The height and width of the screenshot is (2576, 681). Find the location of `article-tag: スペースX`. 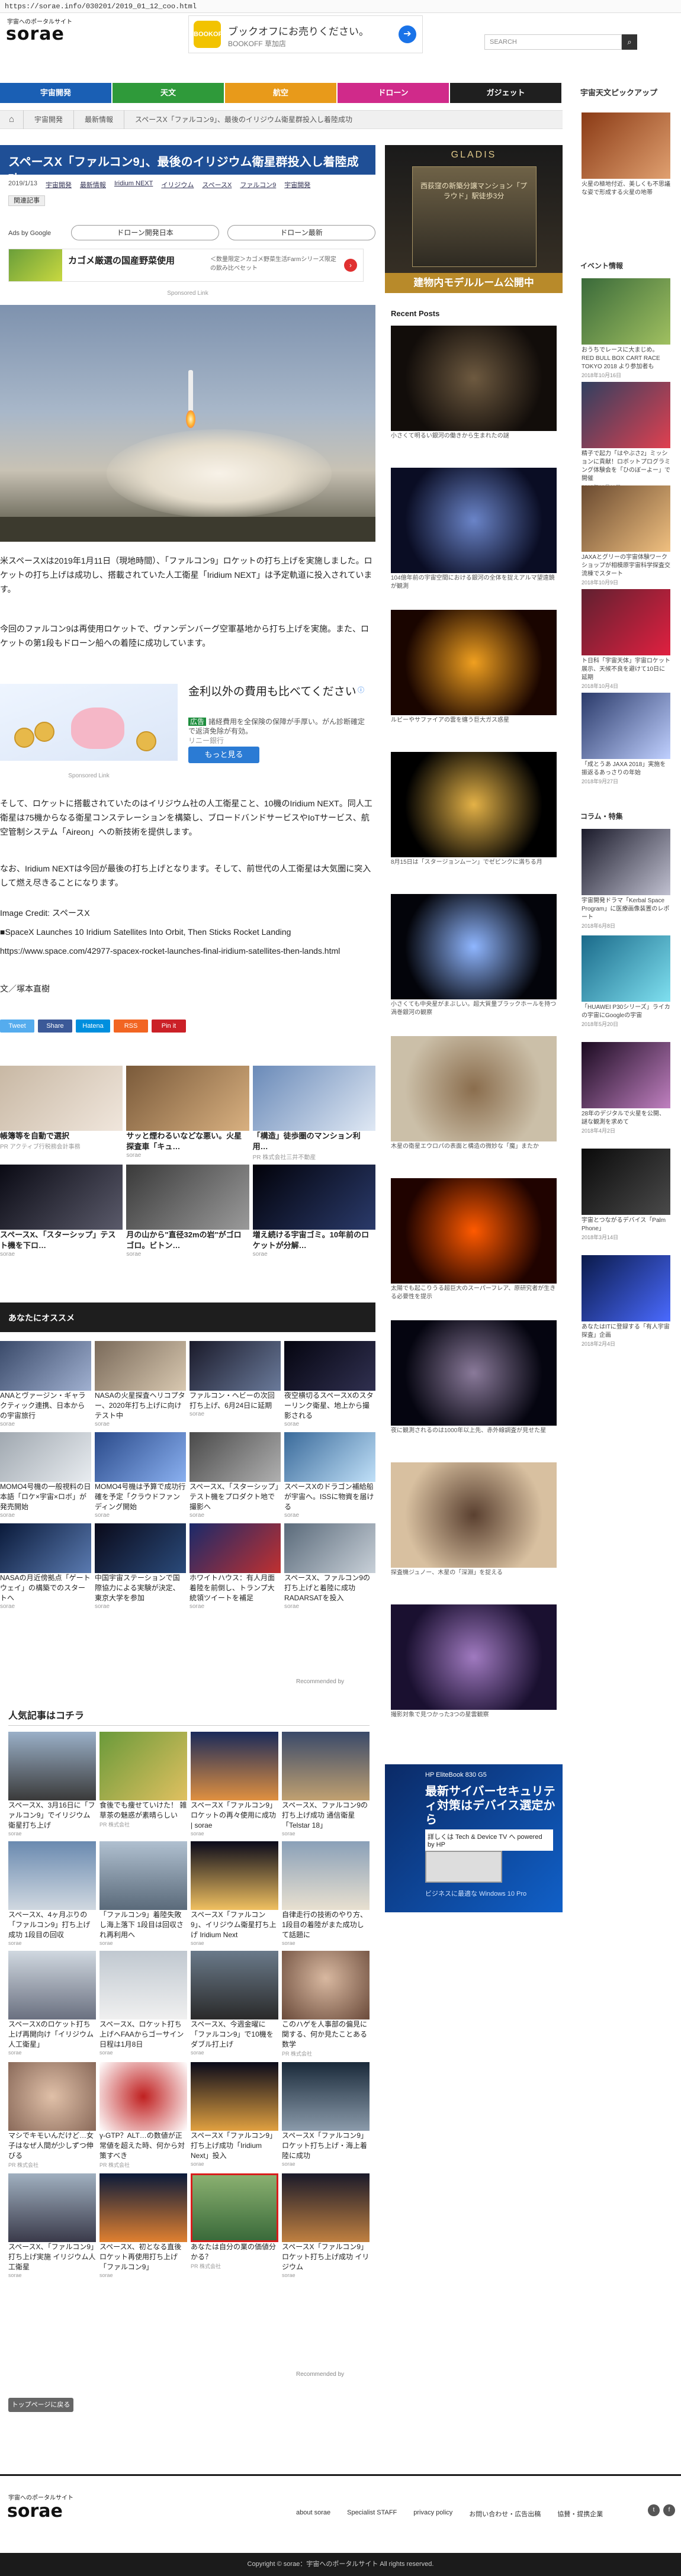

article-tag: スペースX is located at coordinates (217, 185).